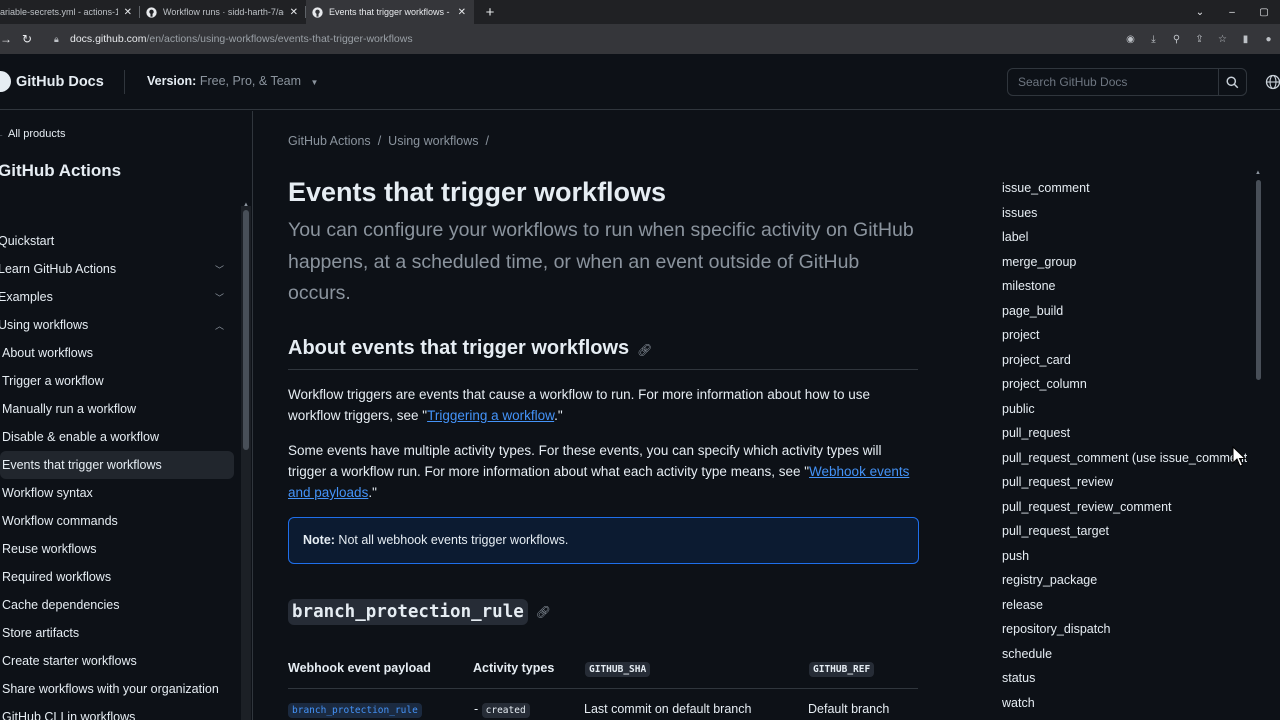  What do you see at coordinates (477, 192) in the screenshot?
I see `page-title: Events that trigger workflows` at bounding box center [477, 192].